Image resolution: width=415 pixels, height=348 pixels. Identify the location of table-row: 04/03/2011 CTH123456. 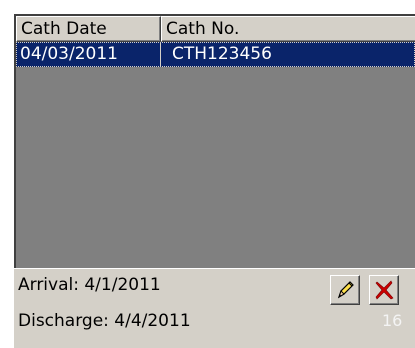
(215, 54).